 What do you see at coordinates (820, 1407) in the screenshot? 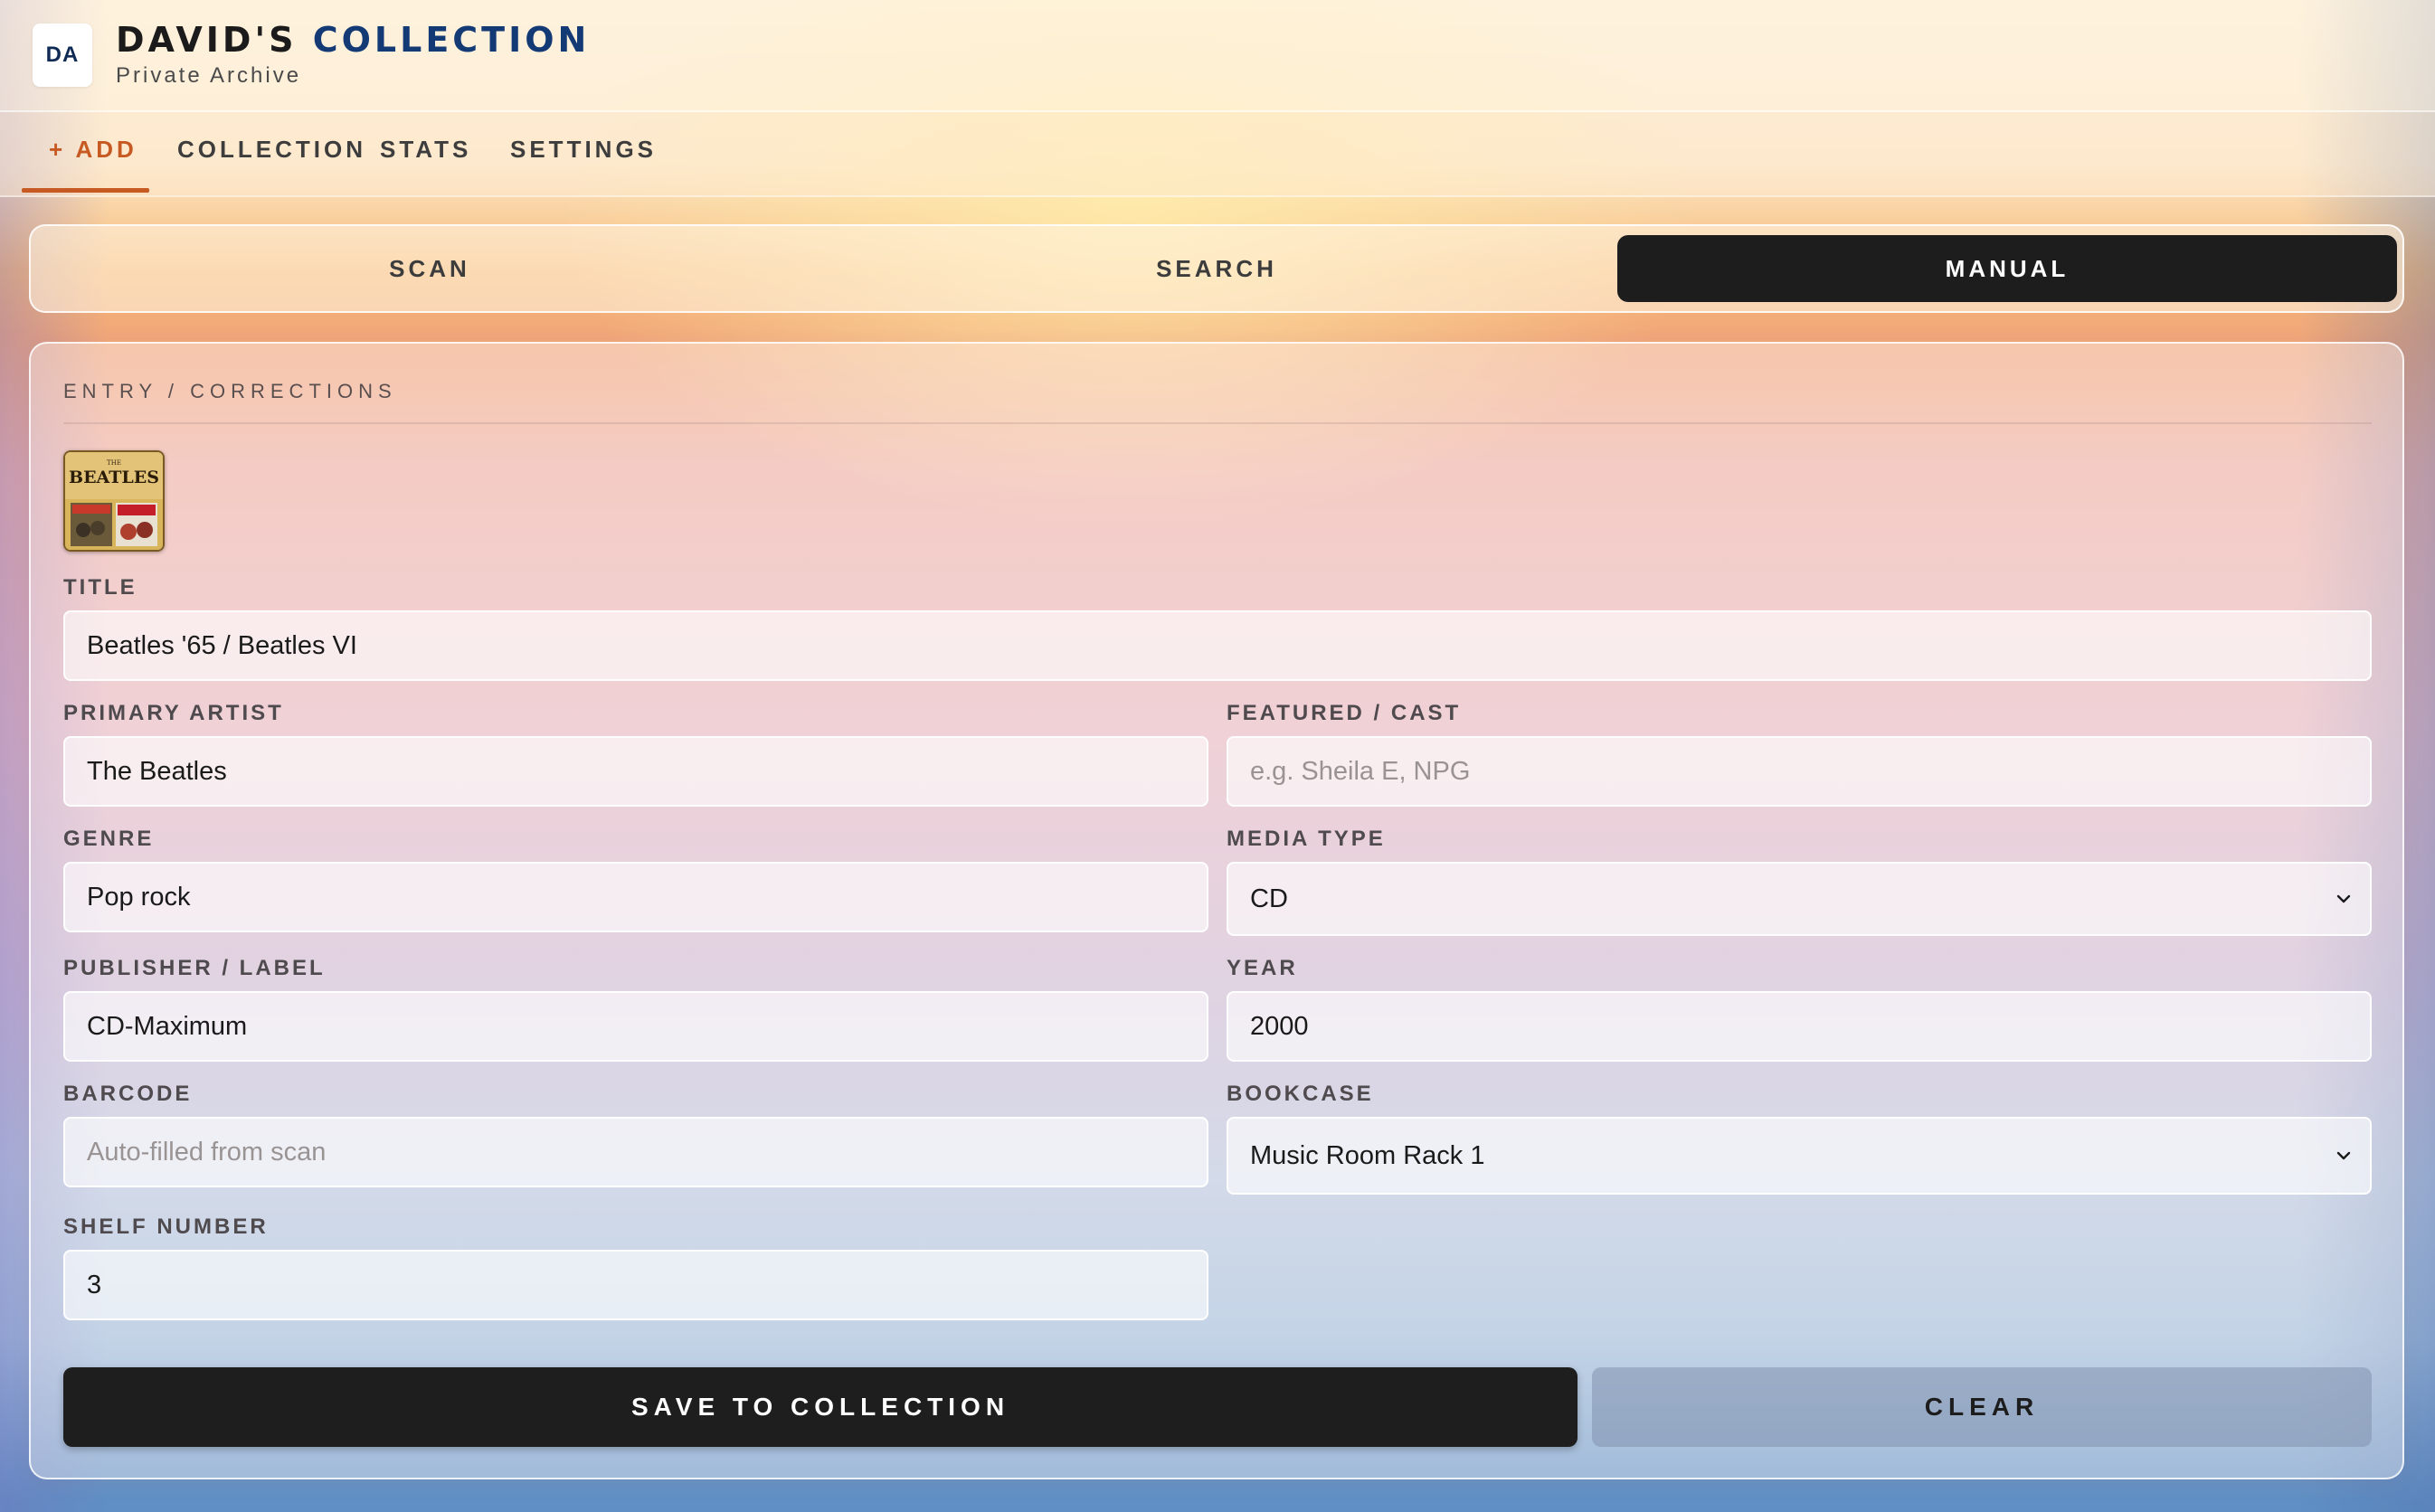
I see `save-to-collection-button: SAVE TO COLLECTION` at bounding box center [820, 1407].